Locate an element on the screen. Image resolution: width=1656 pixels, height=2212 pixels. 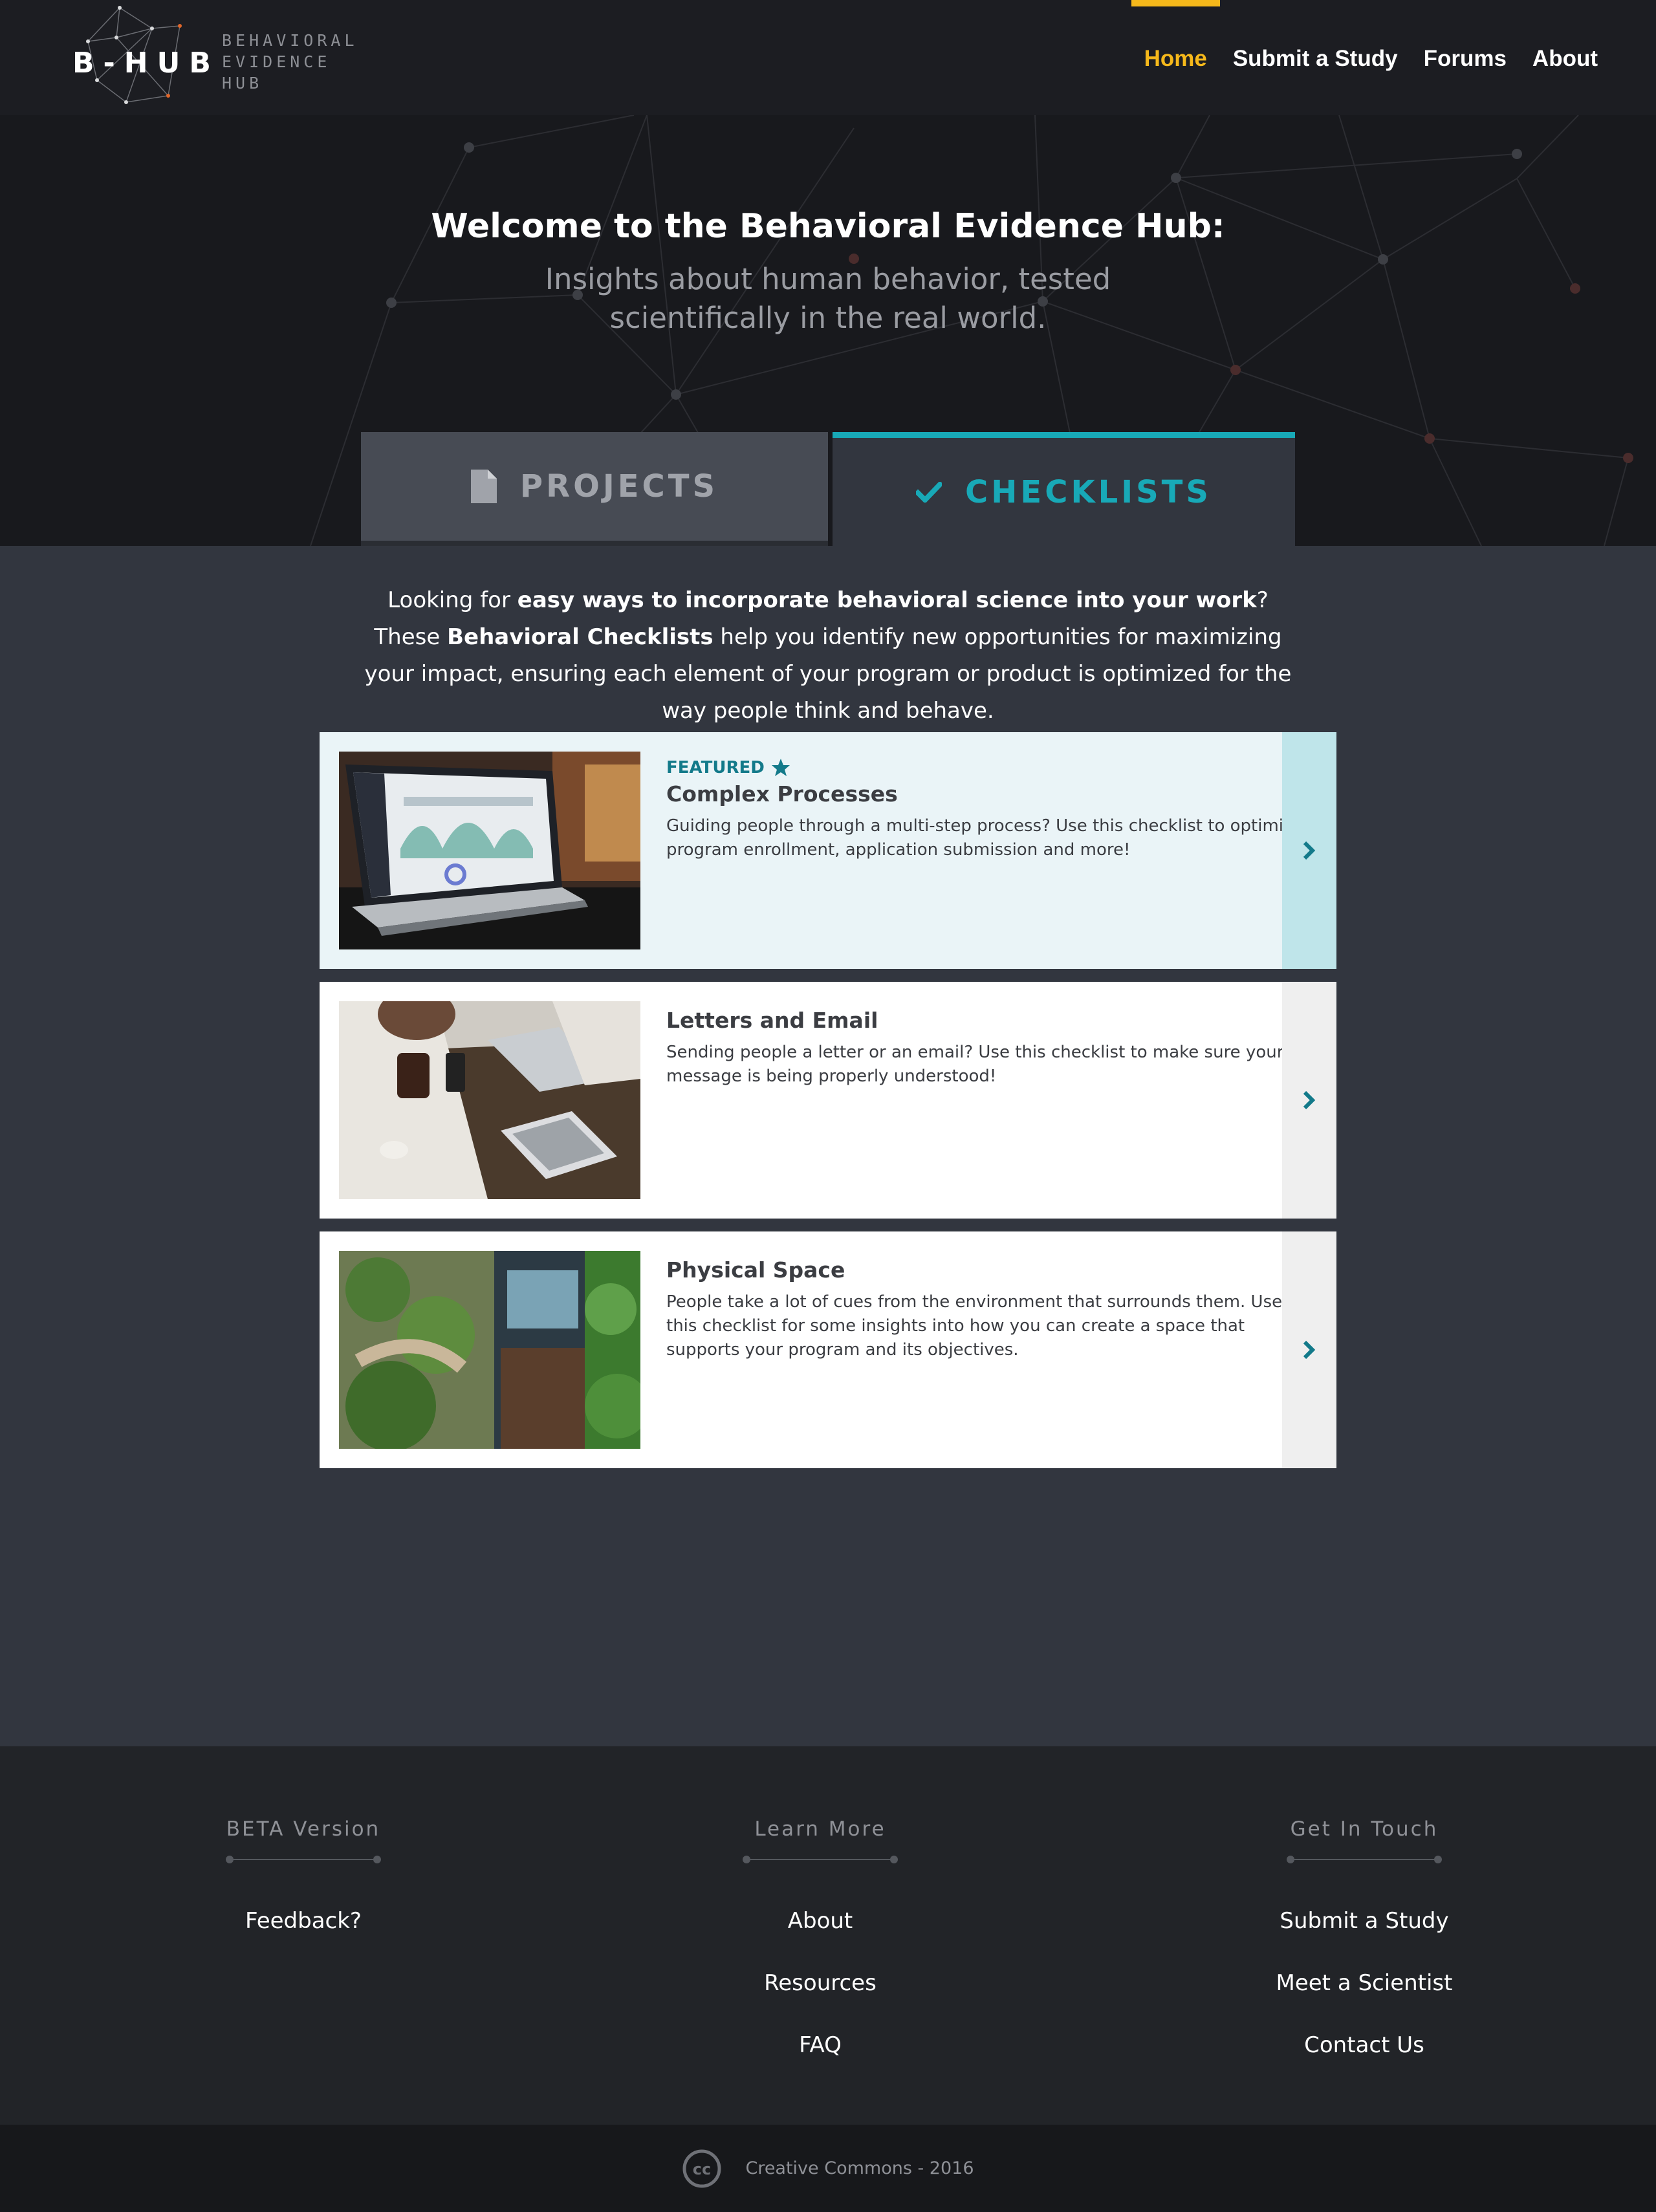
footer-col-learn-more: Learn More About Resources FAQ is located at coordinates (820, 1946).